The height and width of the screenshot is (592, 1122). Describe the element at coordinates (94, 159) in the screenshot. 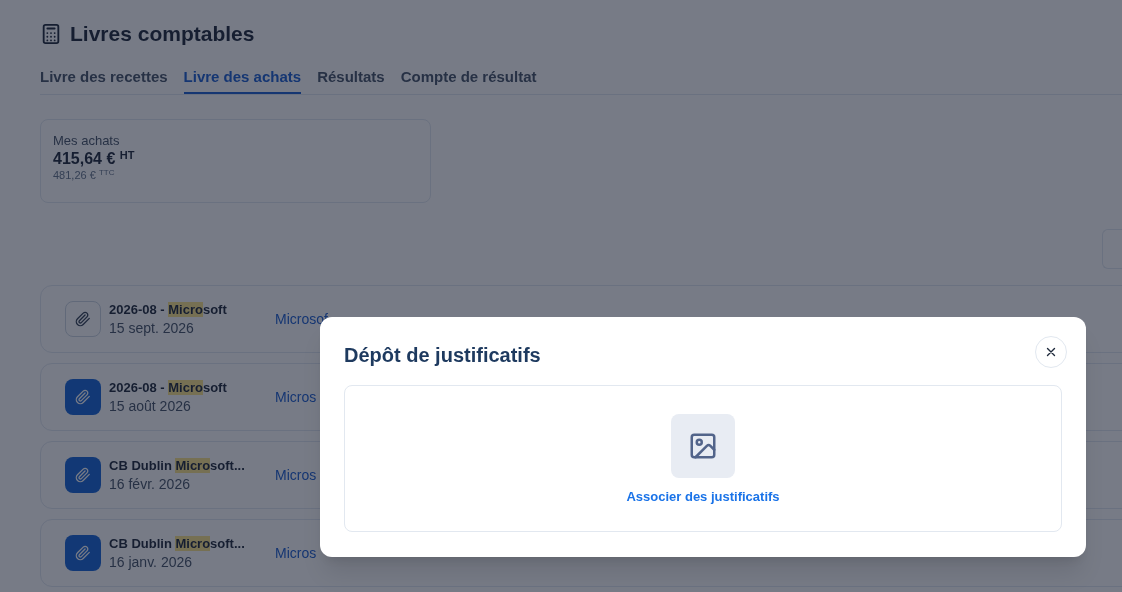

I see `purchase-total: 415,64 € $^{HT}$` at that location.